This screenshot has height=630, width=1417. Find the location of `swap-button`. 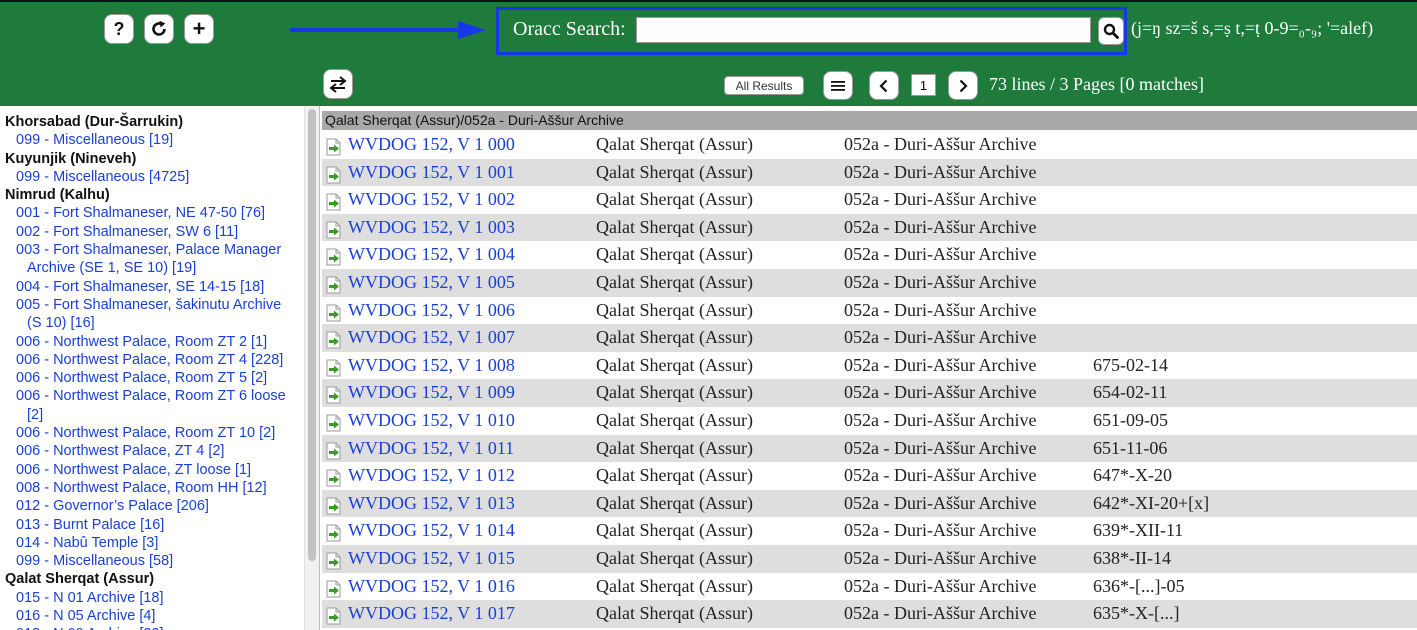

swap-button is located at coordinates (338, 84).